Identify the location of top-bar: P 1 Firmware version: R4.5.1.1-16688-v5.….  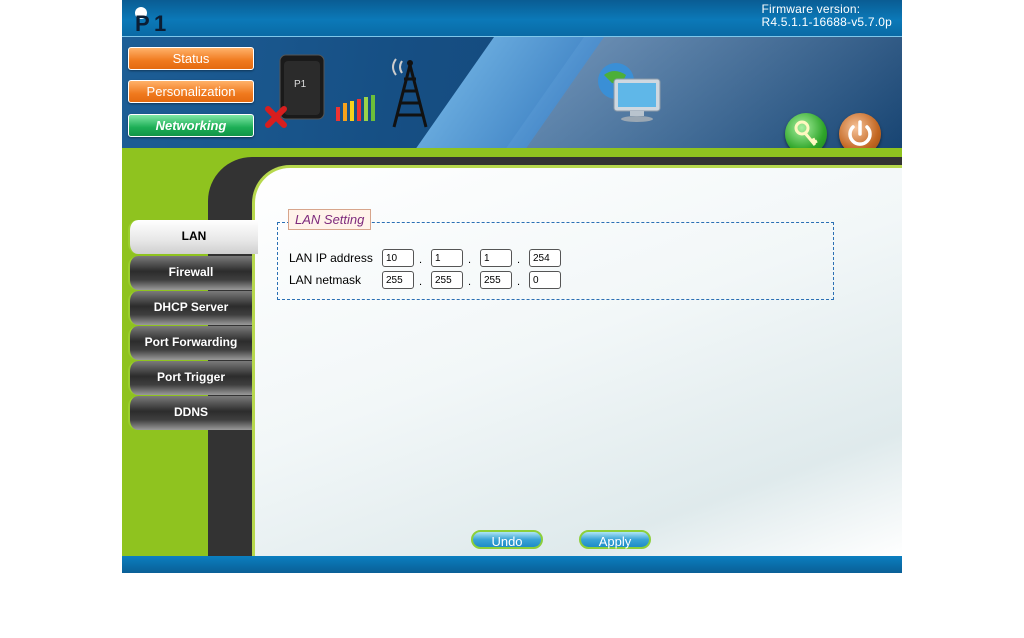
(512, 18).